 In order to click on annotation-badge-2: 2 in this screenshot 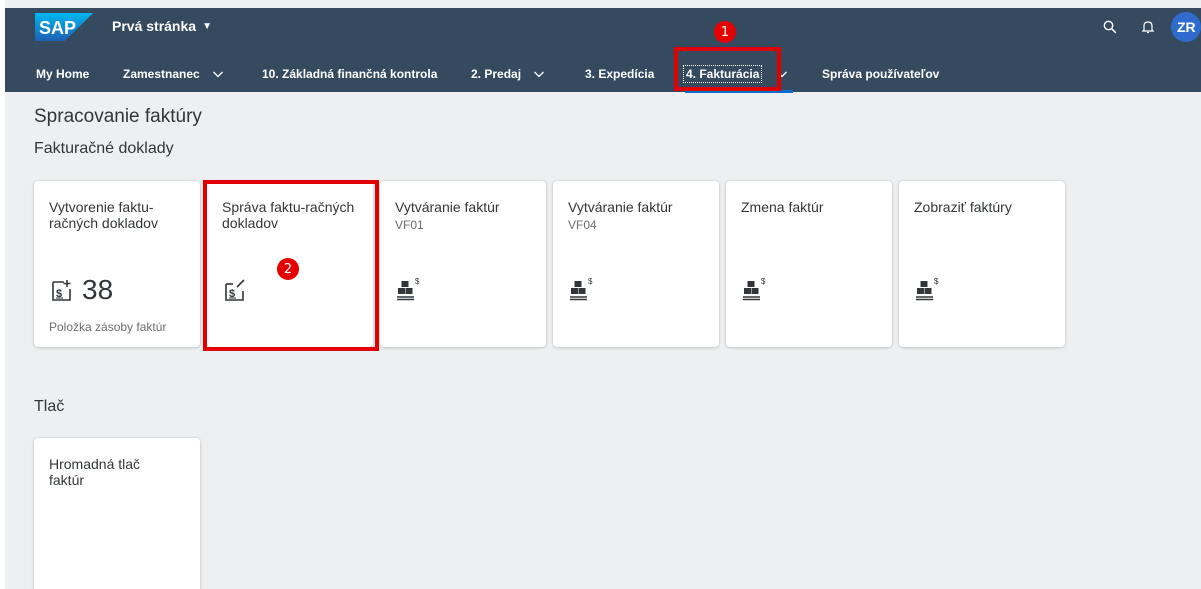, I will do `click(288, 269)`.